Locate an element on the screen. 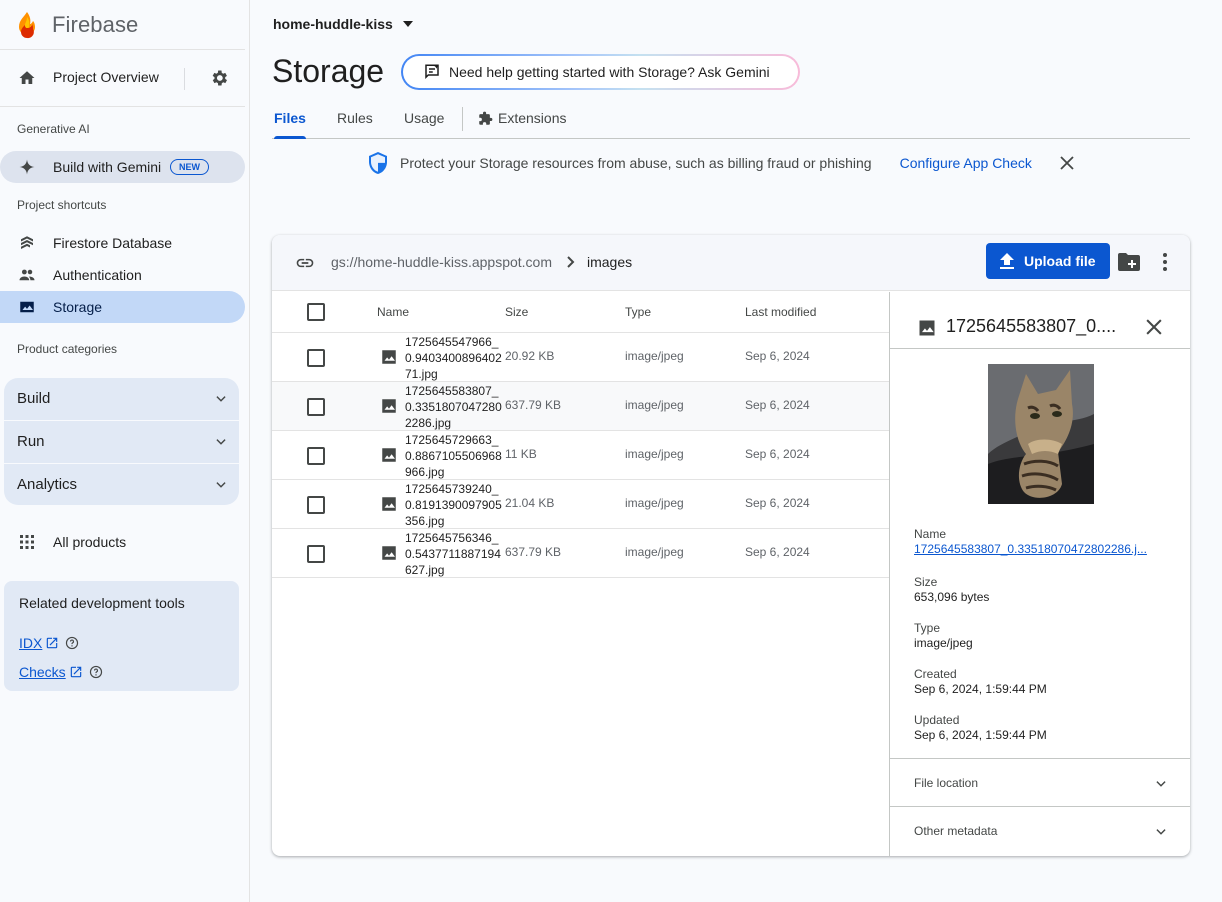  all-products-label: All products is located at coordinates (90, 542).